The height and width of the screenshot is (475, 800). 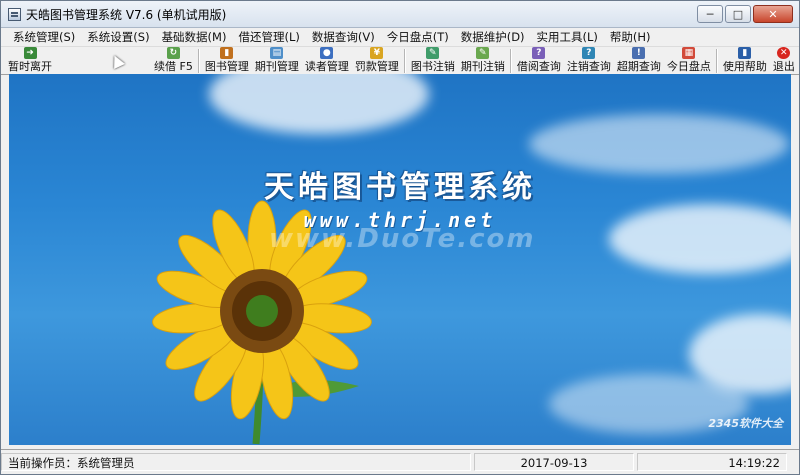 I want to click on leave-icon: ➜, so click(x=30, y=53).